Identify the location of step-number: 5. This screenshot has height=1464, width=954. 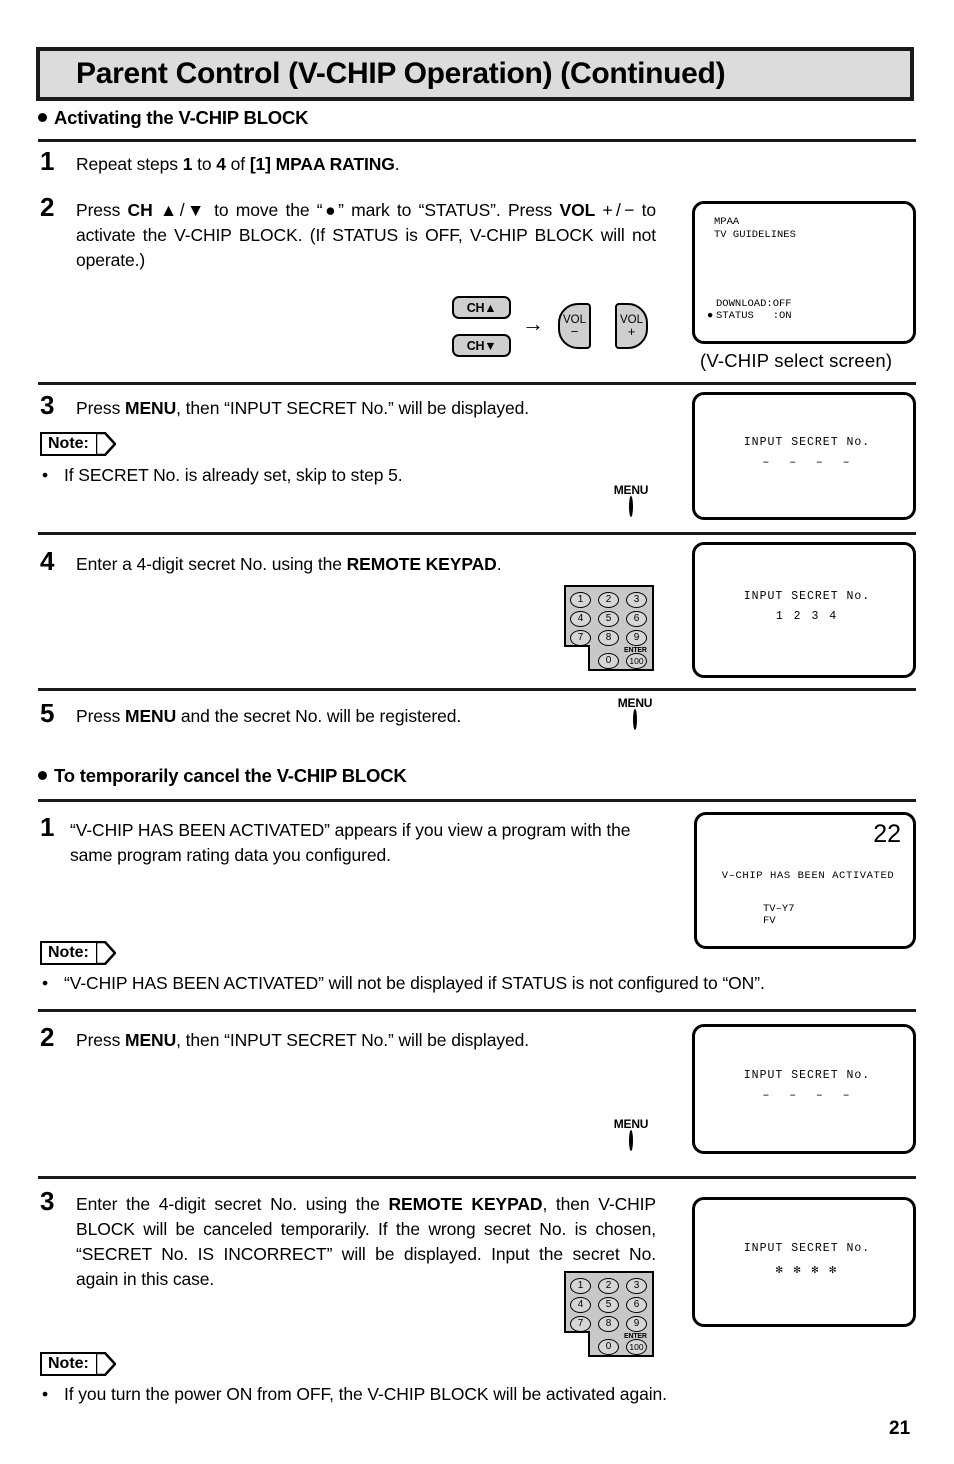
(47, 713).